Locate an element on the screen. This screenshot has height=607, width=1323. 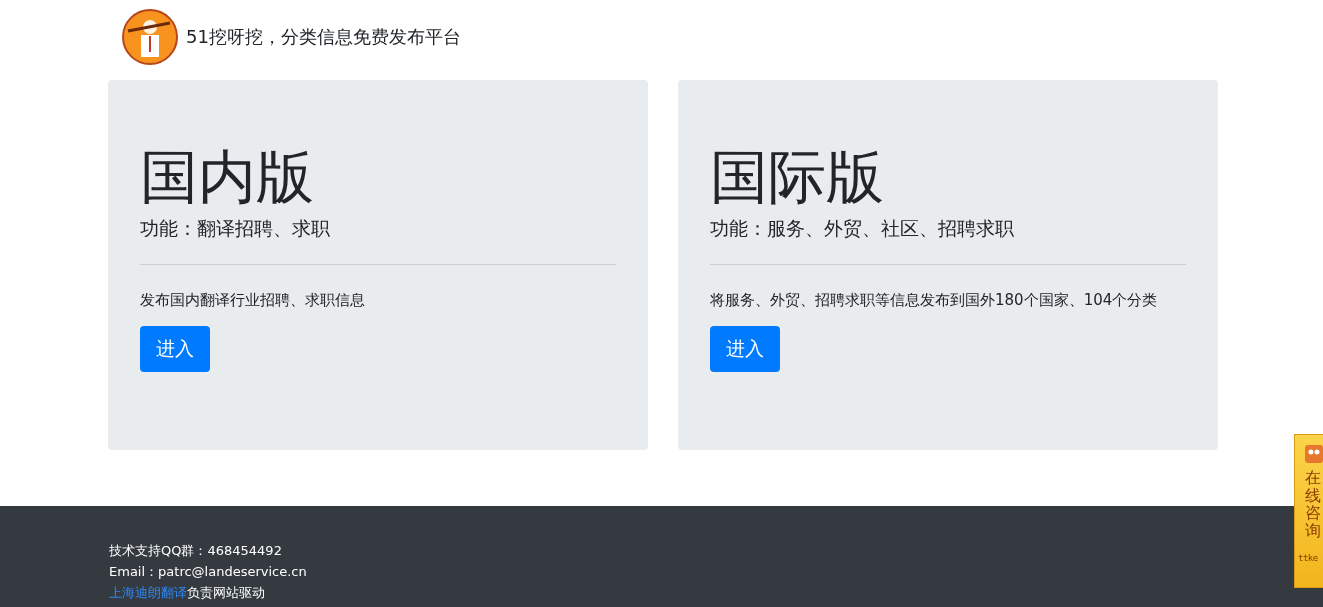
miner-logo-icon is located at coordinates (150, 37).